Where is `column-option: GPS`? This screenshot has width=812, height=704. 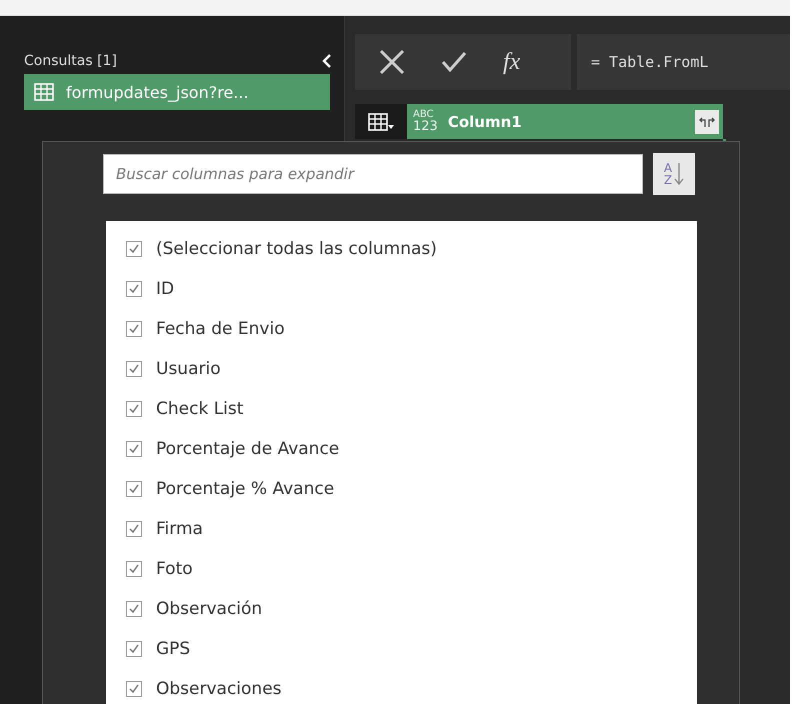 column-option: GPS is located at coordinates (173, 649).